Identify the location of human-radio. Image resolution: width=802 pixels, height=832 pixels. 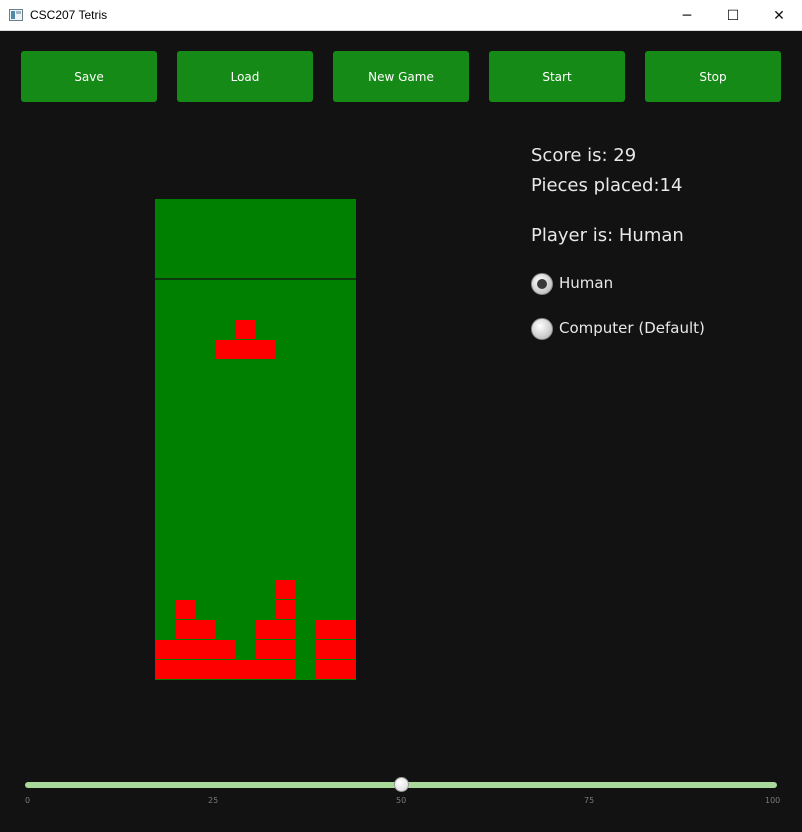
(542, 284).